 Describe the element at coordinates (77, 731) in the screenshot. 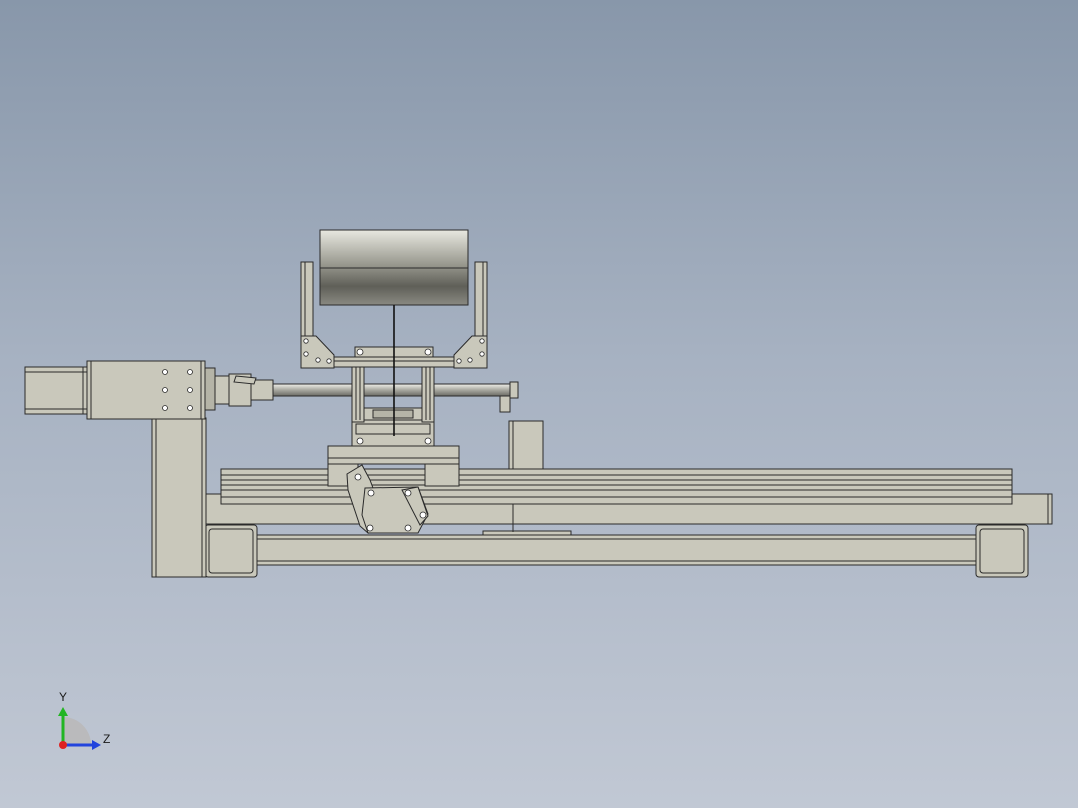

I see `triad-quadrant` at that location.